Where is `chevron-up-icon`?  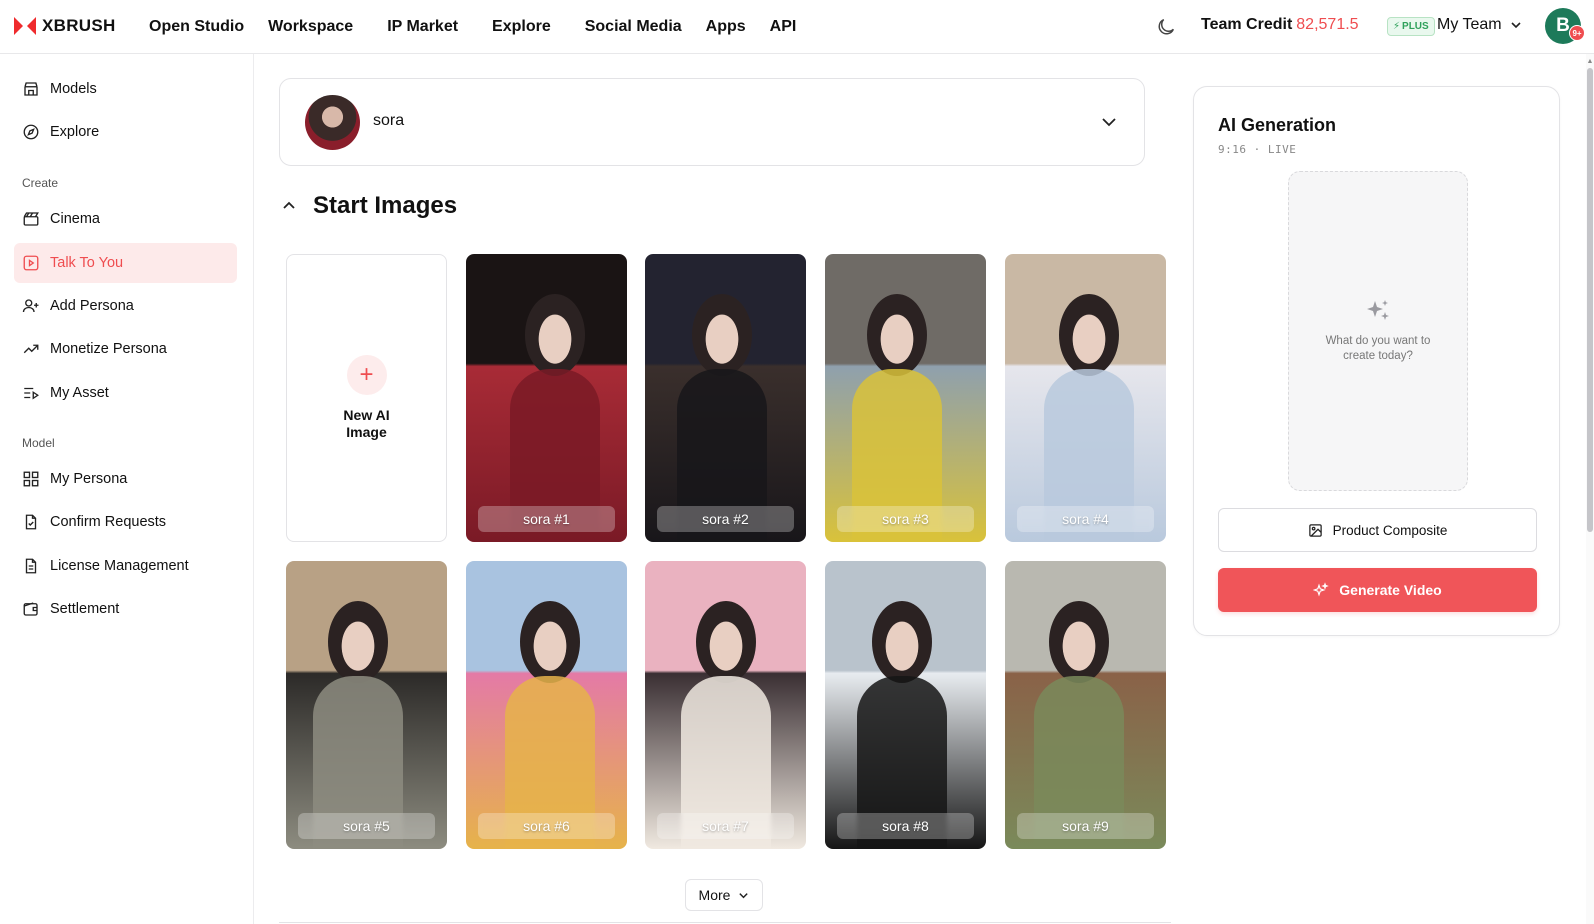 chevron-up-icon is located at coordinates (289, 205).